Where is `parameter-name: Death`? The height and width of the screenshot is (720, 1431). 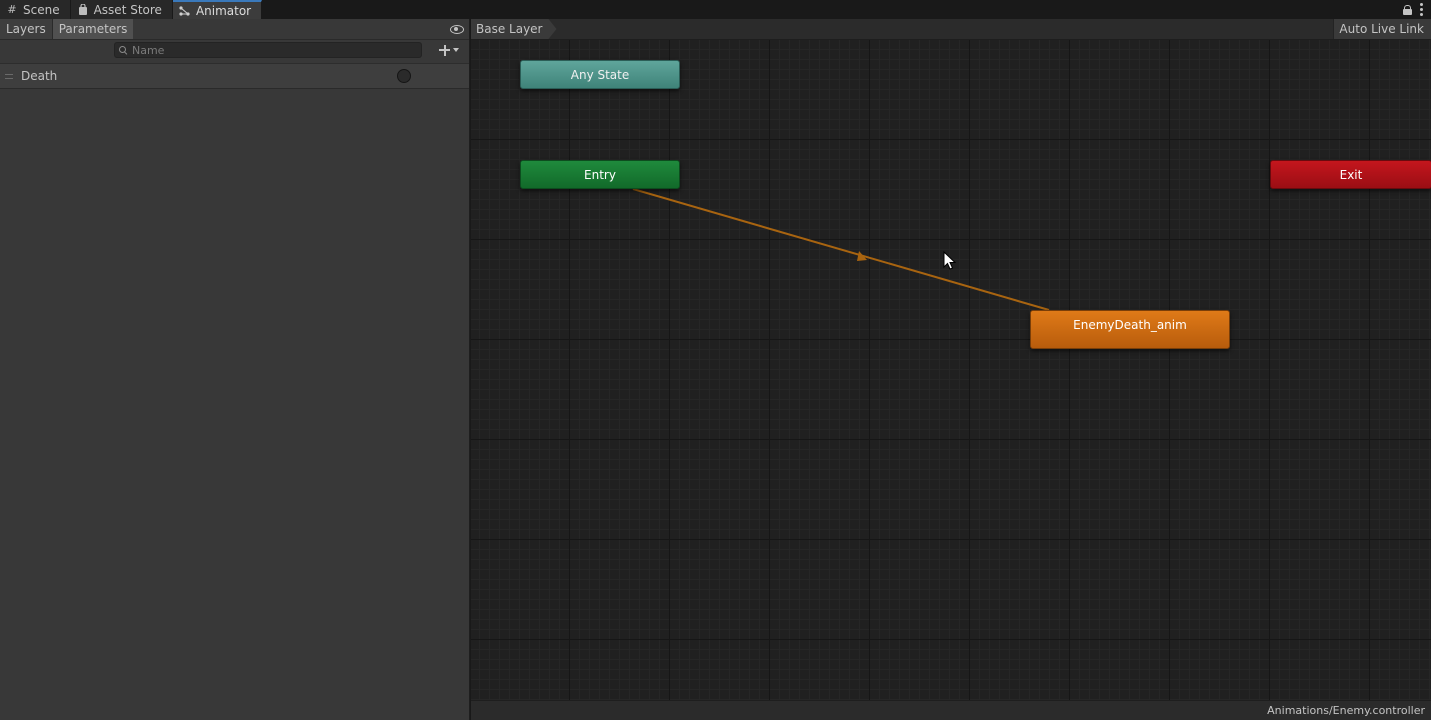
parameter-name: Death is located at coordinates (39, 76).